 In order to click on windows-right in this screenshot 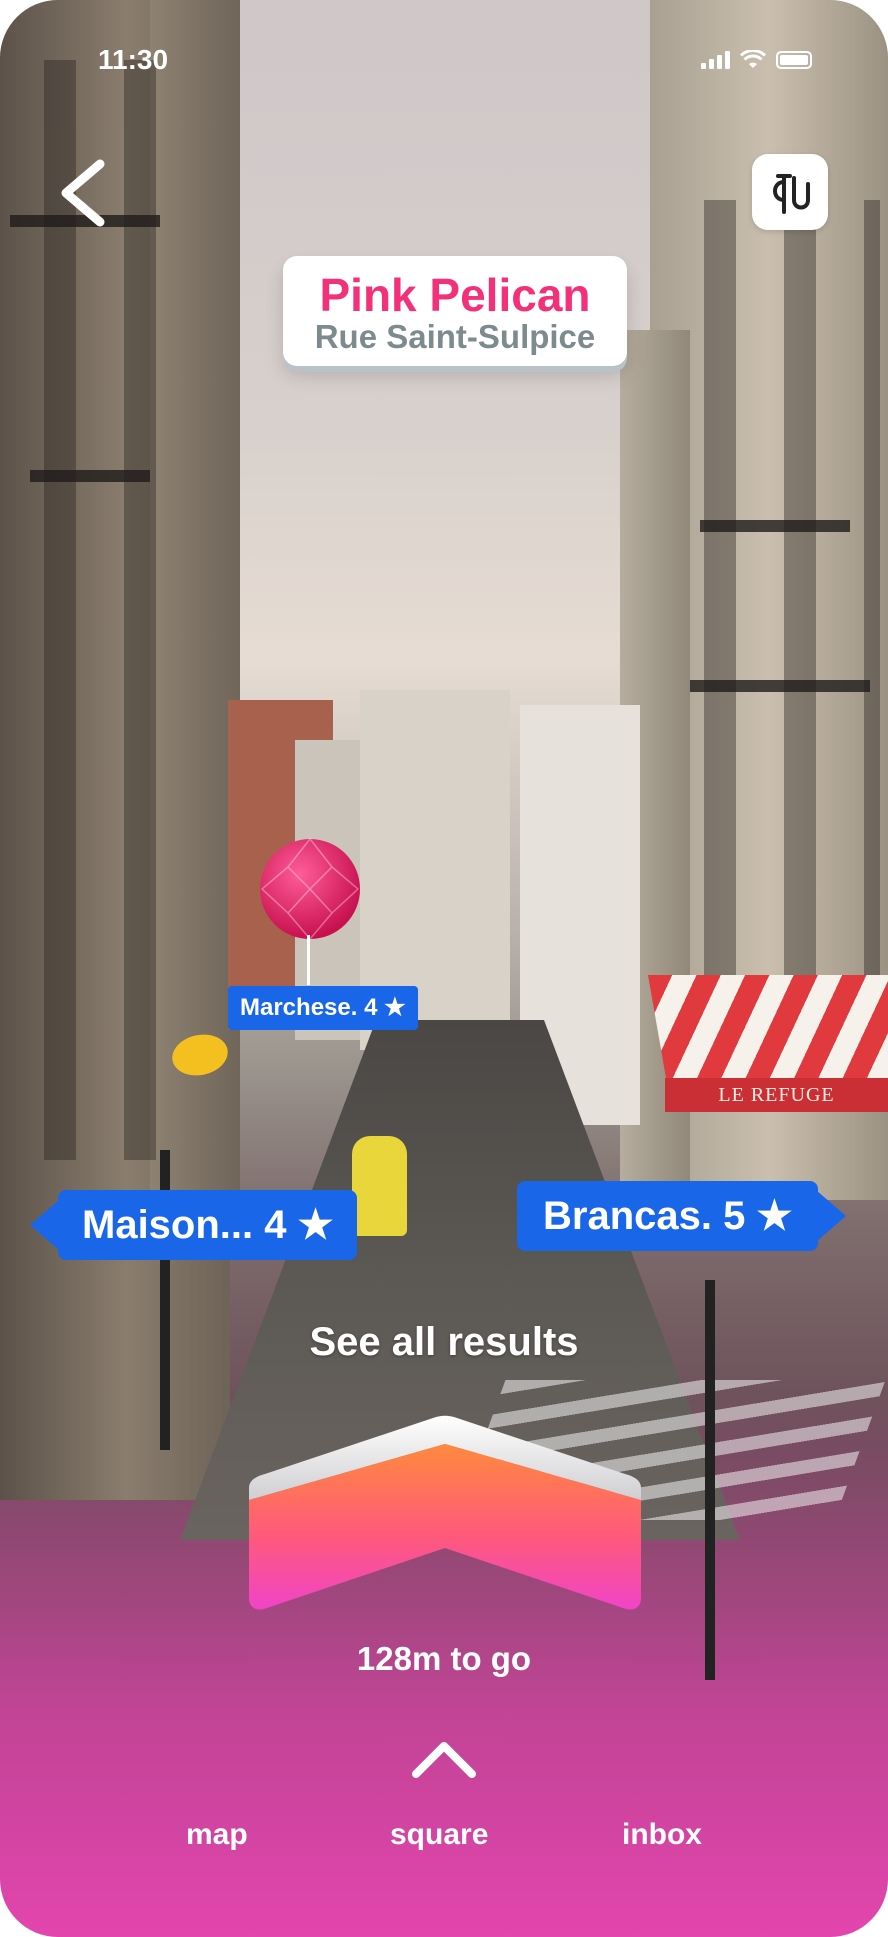, I will do `click(780, 650)`.